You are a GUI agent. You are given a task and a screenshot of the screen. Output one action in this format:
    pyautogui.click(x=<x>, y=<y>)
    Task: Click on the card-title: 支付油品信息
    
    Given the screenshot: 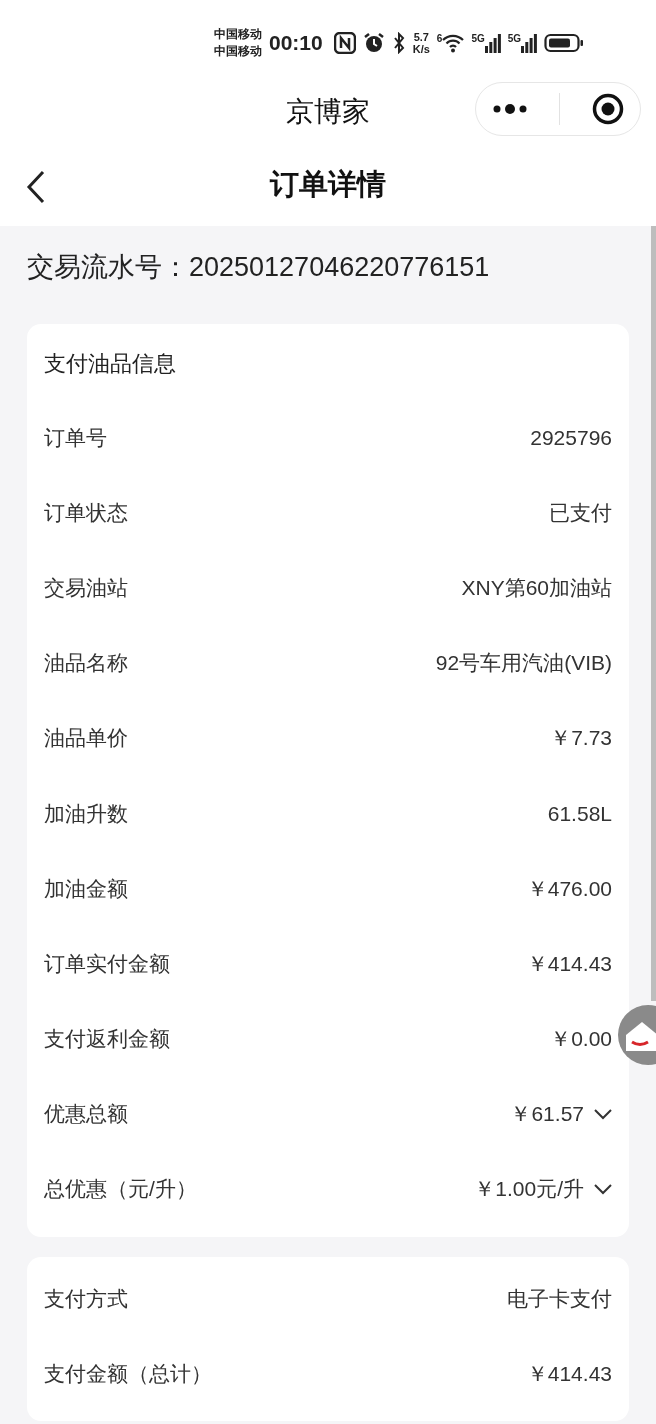 What is the action you would take?
    pyautogui.click(x=110, y=364)
    